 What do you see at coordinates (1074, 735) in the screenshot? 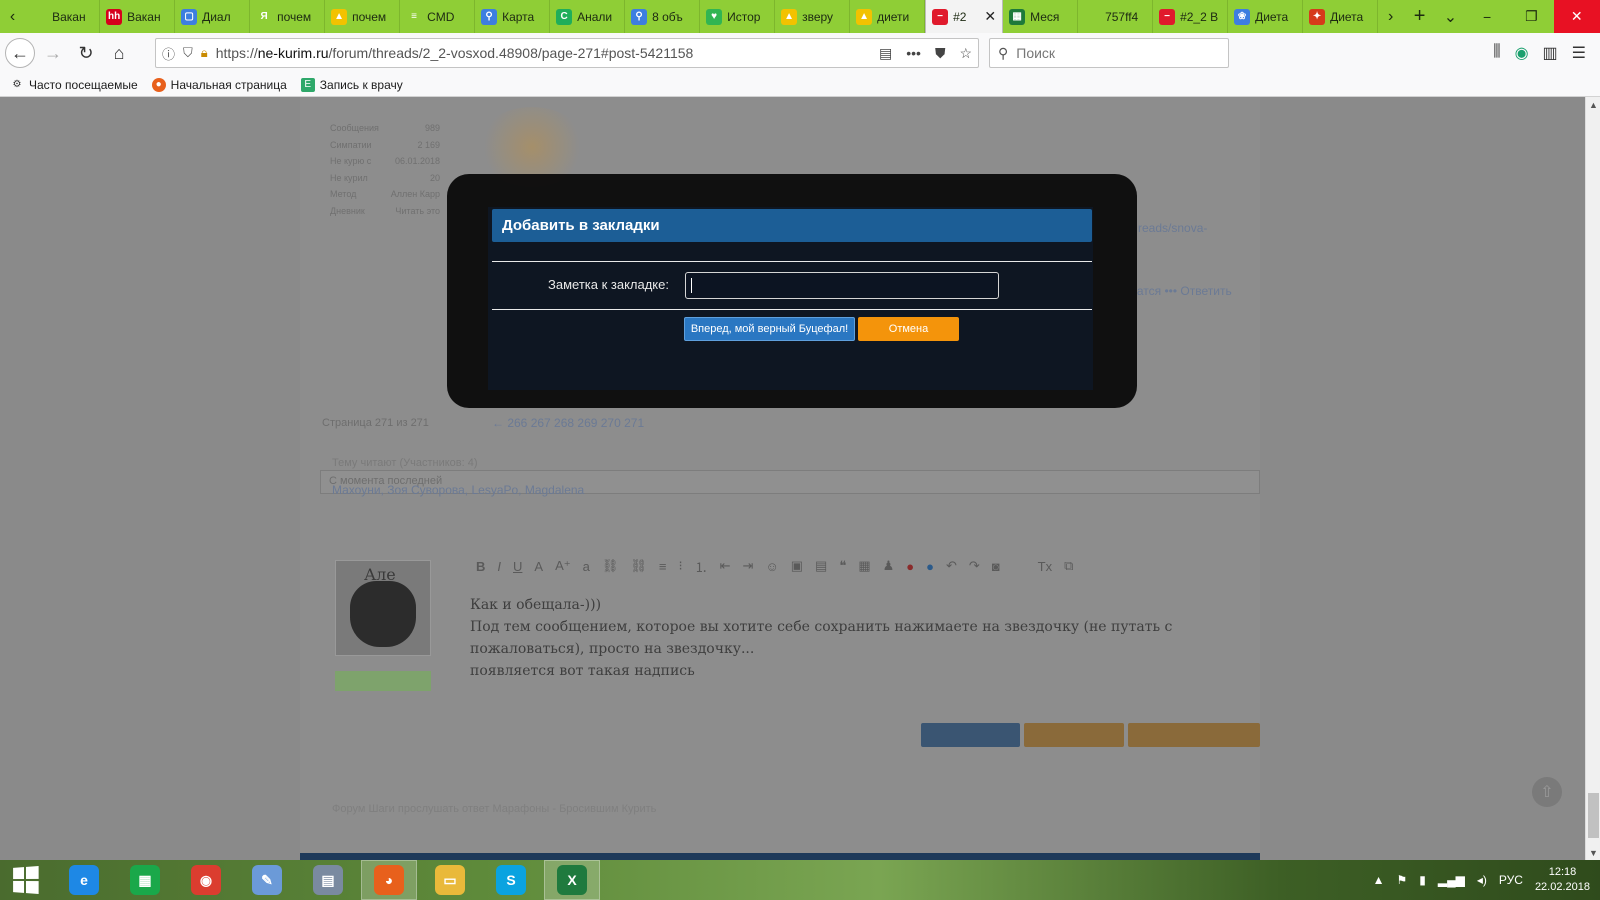
I see `upload-file-button` at bounding box center [1074, 735].